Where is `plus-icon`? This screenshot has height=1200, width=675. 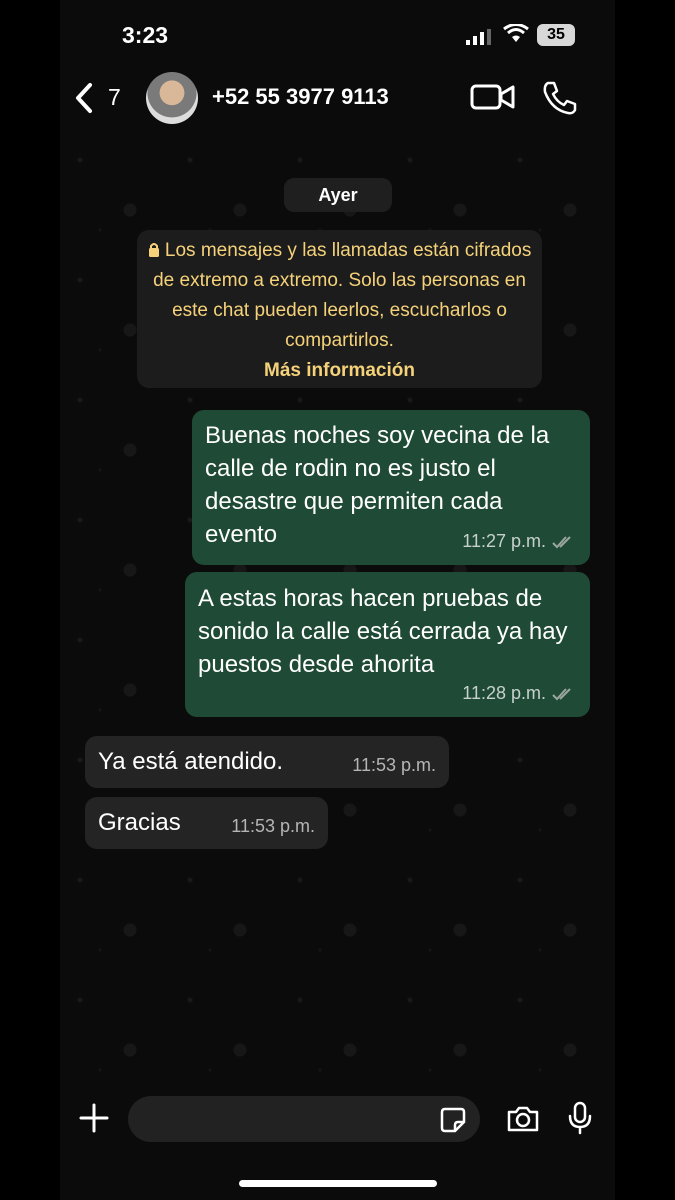 plus-icon is located at coordinates (94, 1118).